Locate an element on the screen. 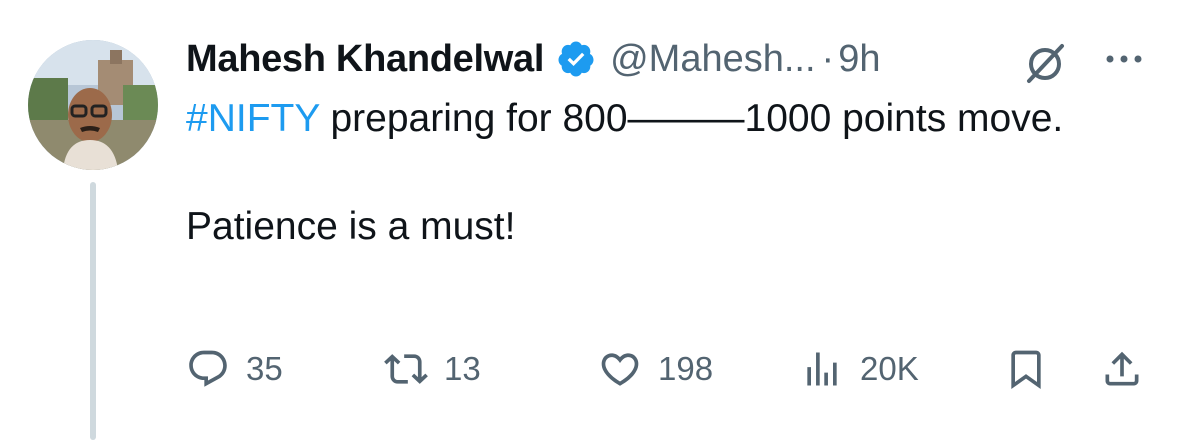 This screenshot has width=1179, height=440. like-button: 198 is located at coordinates (655, 369).